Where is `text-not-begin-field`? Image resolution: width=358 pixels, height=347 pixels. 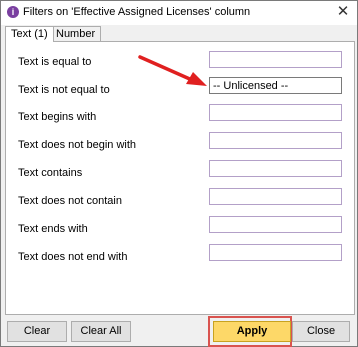 text-not-begin-field is located at coordinates (275, 140).